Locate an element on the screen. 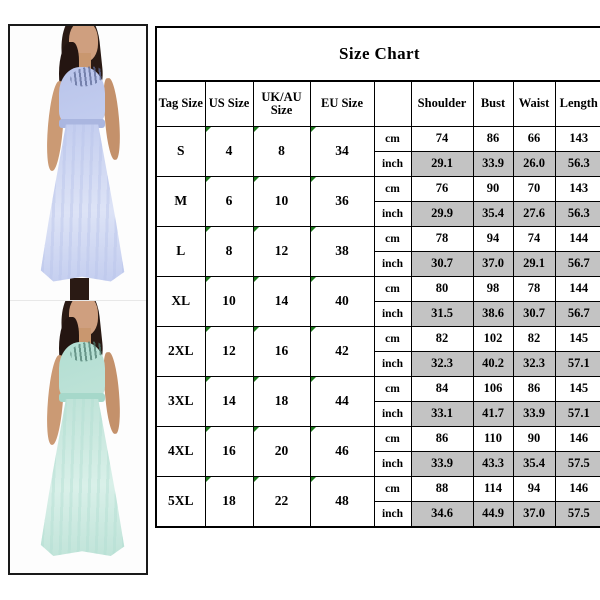  product-photo-mint is located at coordinates (78, 436).